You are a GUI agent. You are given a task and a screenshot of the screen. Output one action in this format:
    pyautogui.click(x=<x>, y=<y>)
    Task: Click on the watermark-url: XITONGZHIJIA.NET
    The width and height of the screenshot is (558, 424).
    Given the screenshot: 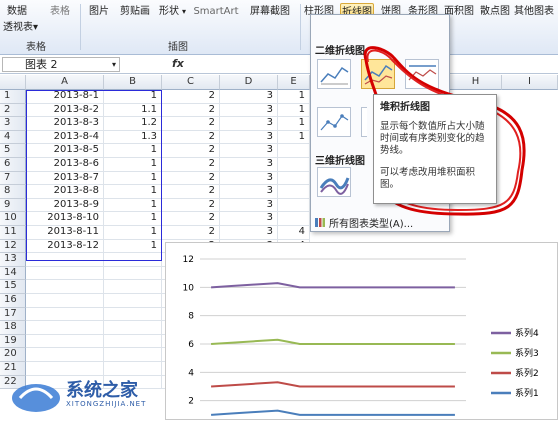 What is the action you would take?
    pyautogui.click(x=106, y=404)
    